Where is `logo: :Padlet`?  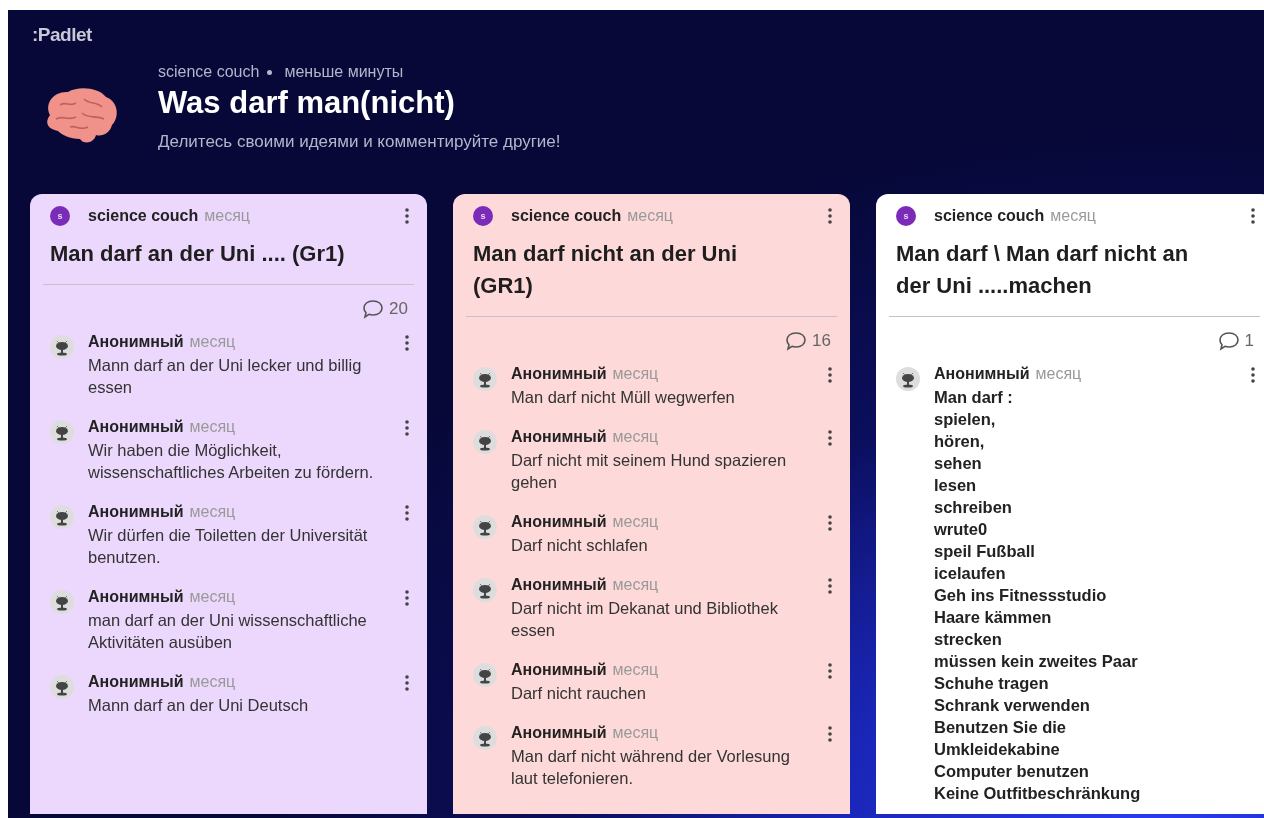 logo: :Padlet is located at coordinates (50, 28).